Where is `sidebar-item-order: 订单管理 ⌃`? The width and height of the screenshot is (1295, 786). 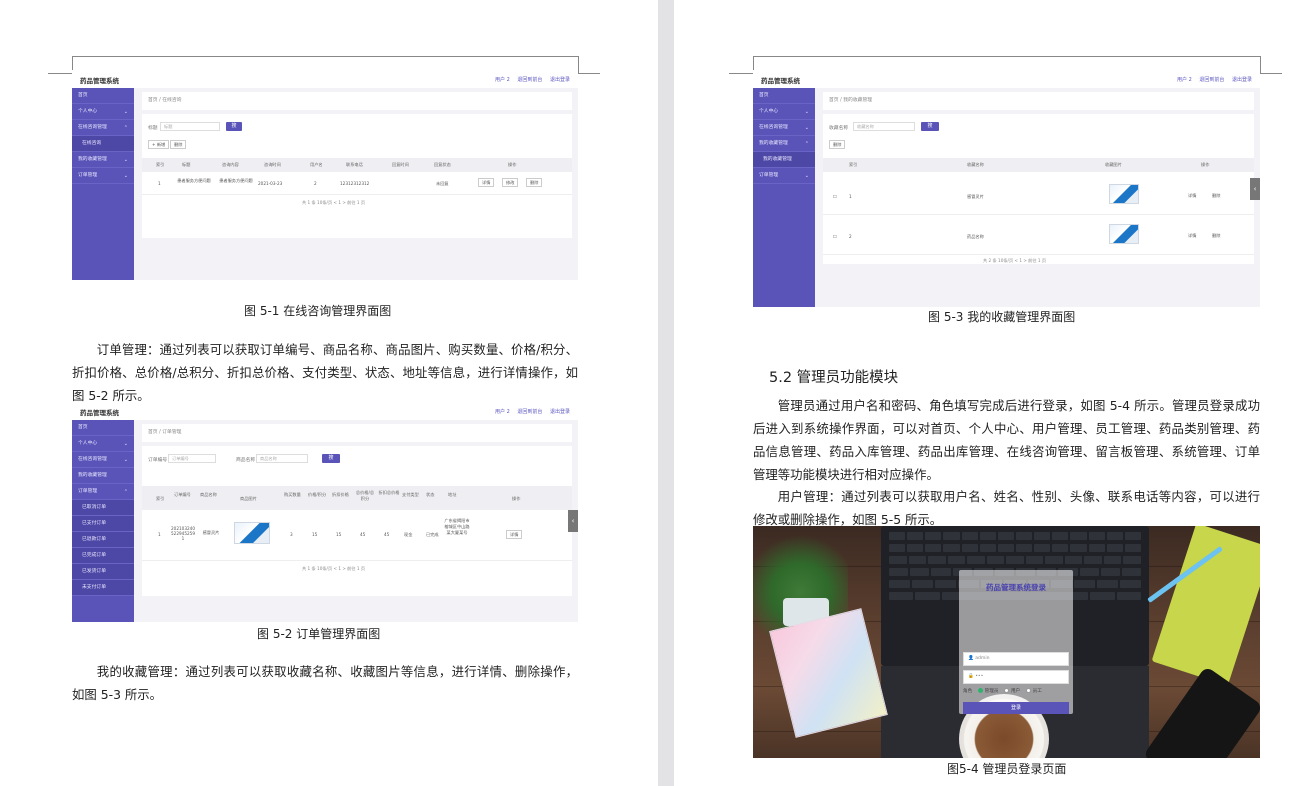
sidebar-item-order: 订单管理 ⌃ is located at coordinates (103, 492).